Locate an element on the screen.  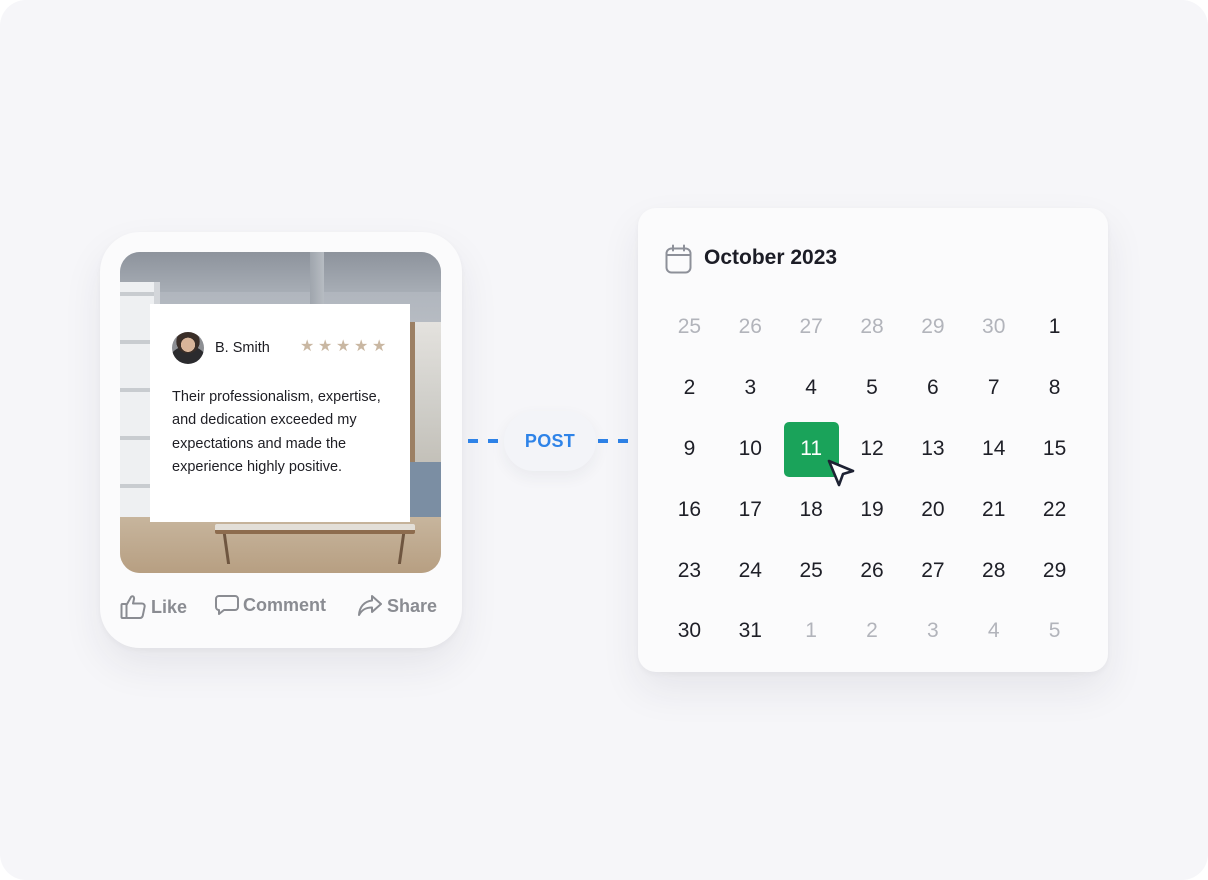
like-button: Like is located at coordinates (153, 607).